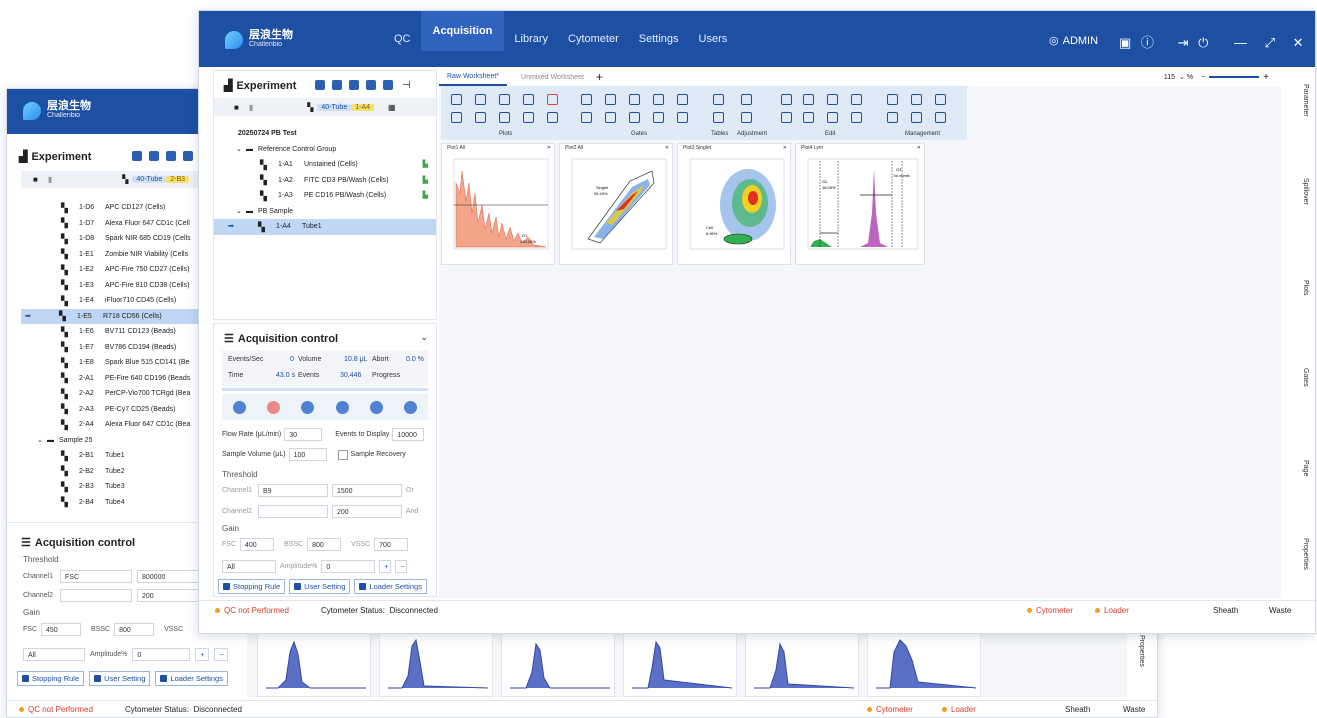 The image size is (1317, 718). I want to click on chevron-down-icon: ⌄, so click(241, 212).